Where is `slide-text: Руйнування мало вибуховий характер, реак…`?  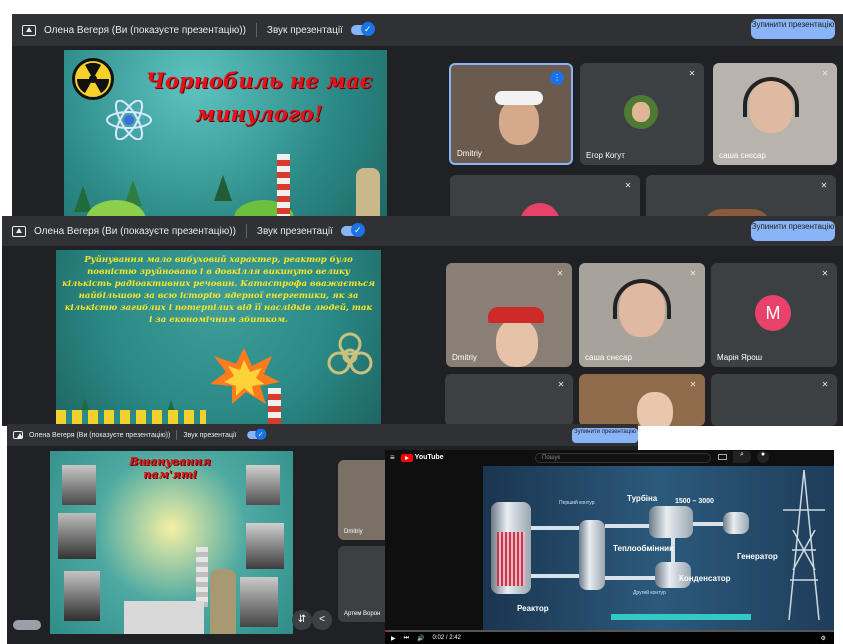
slide-text: Руйнування мало вибуховий характер, реак… is located at coordinates (218, 290).